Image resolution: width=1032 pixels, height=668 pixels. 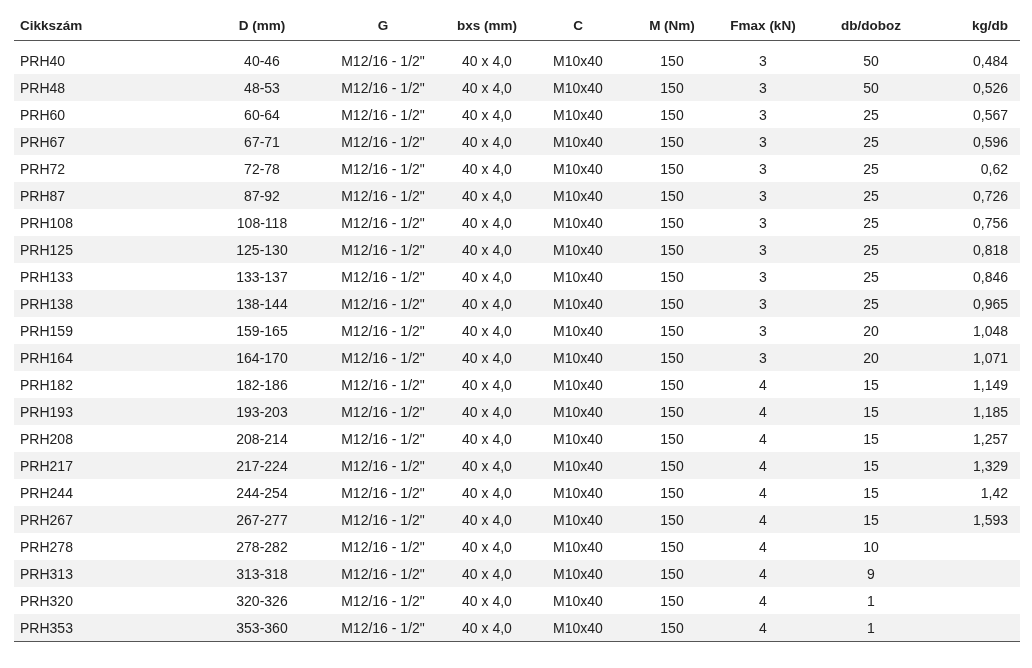 What do you see at coordinates (990, 87) in the screenshot?
I see `table-cell: 0,526` at bounding box center [990, 87].